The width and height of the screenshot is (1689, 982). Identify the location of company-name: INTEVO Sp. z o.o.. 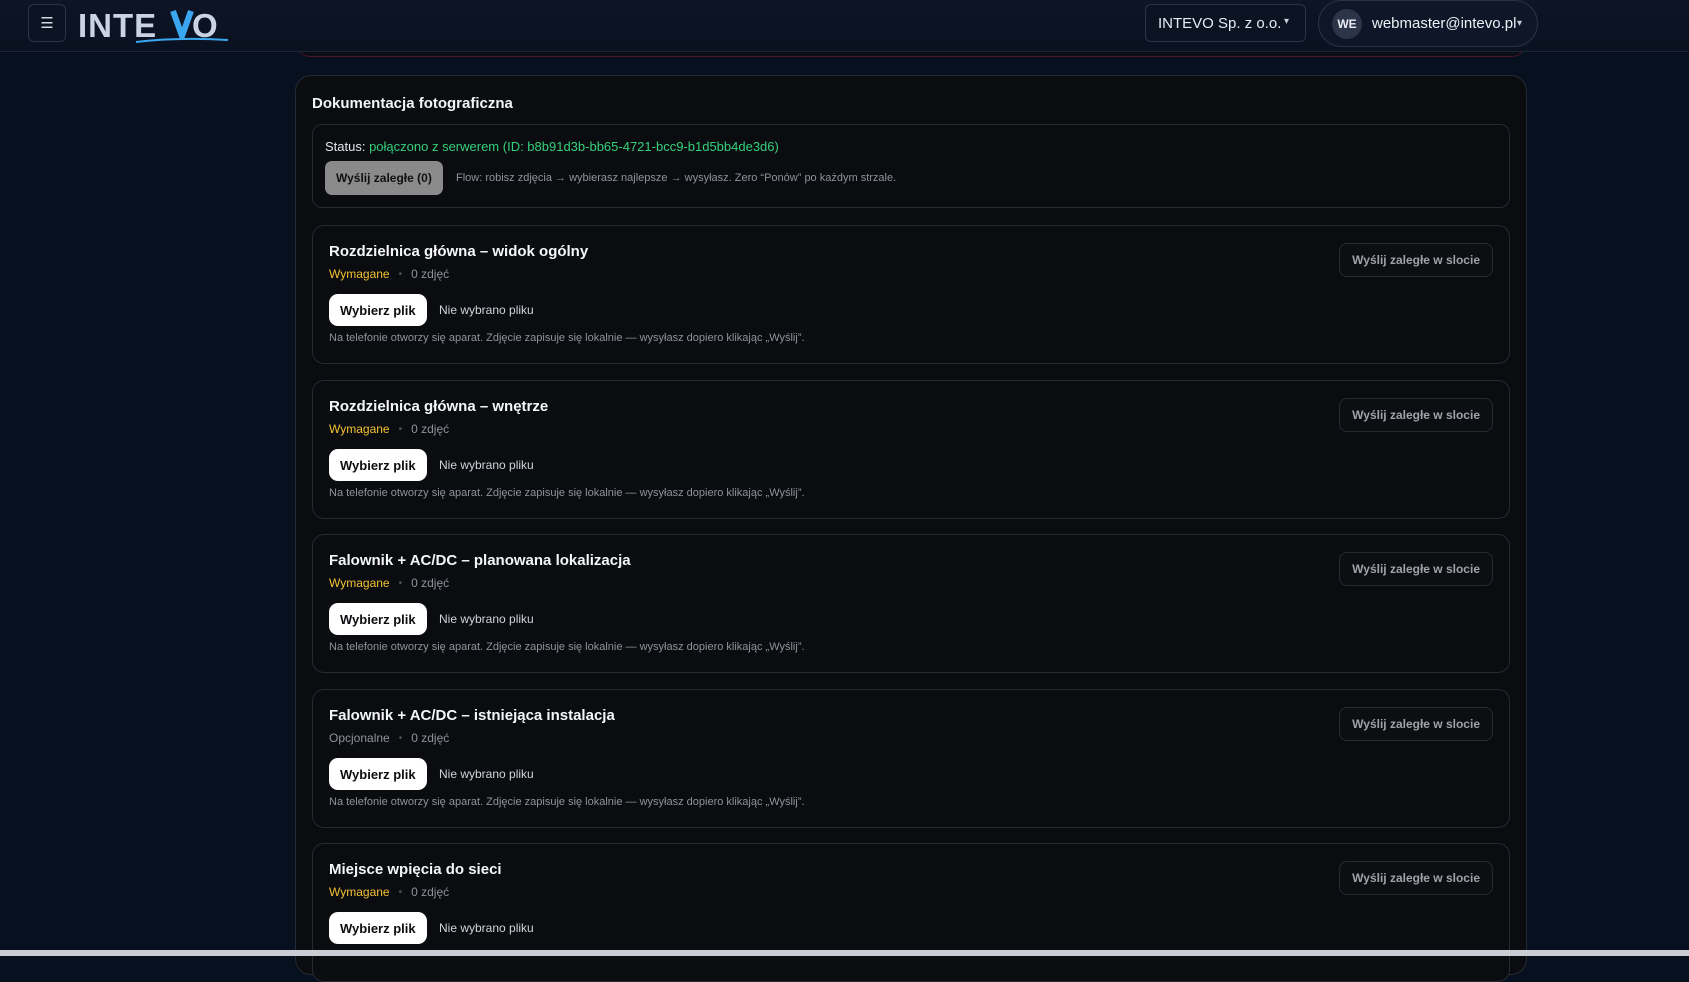
(1220, 23).